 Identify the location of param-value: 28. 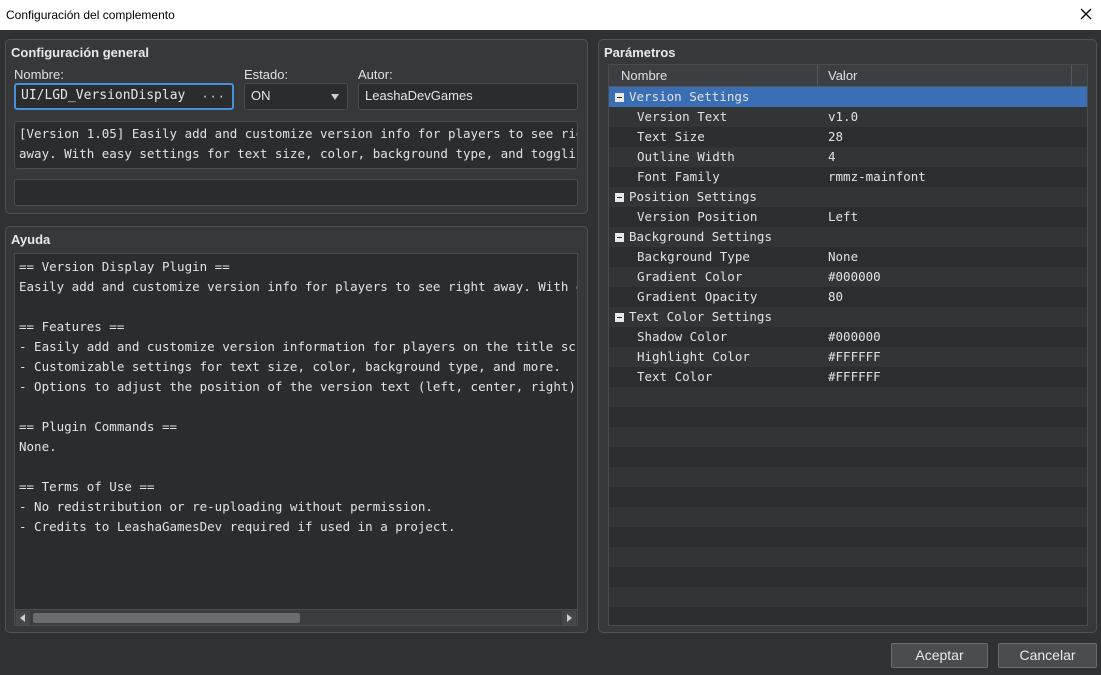
(836, 136).